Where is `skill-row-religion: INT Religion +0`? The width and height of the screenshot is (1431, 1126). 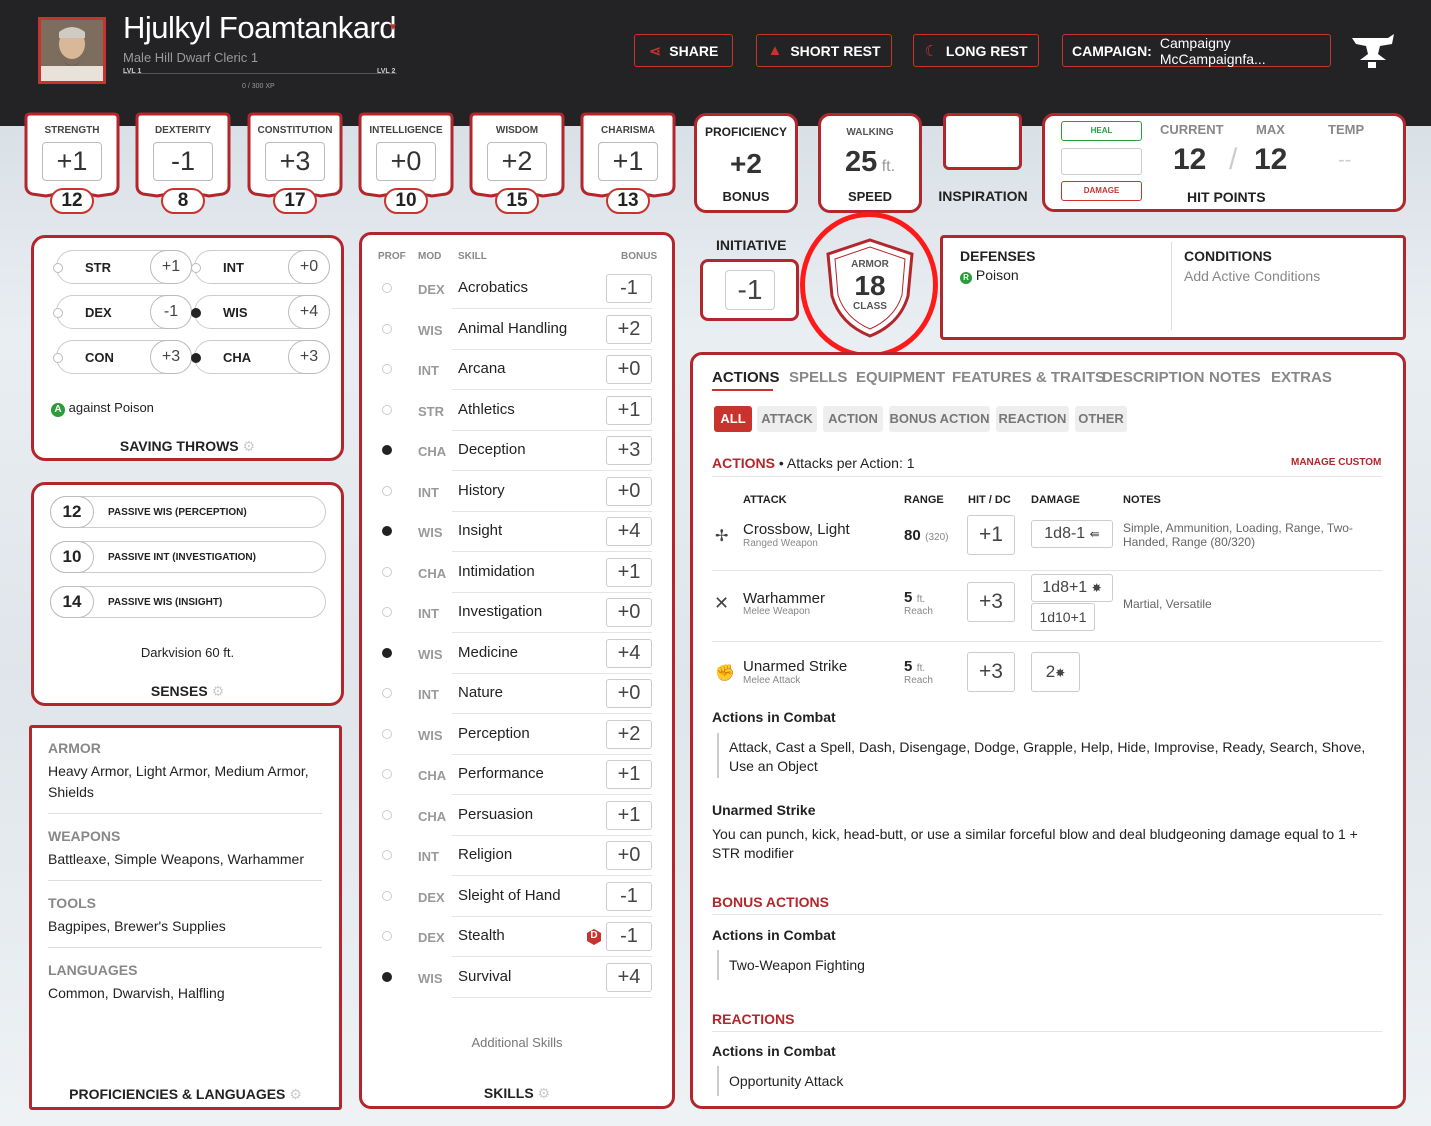
skill-row-religion: INT Religion +0 is located at coordinates (516, 856).